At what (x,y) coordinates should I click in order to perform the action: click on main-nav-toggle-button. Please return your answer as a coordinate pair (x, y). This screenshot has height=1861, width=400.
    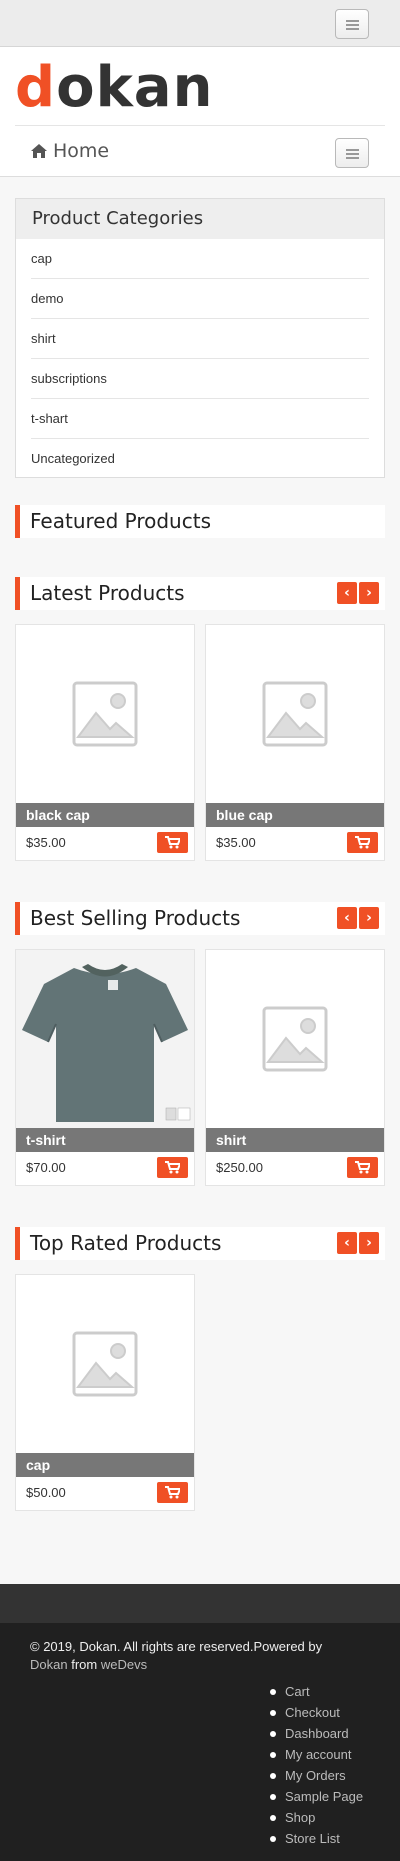
    Looking at the image, I should click on (352, 153).